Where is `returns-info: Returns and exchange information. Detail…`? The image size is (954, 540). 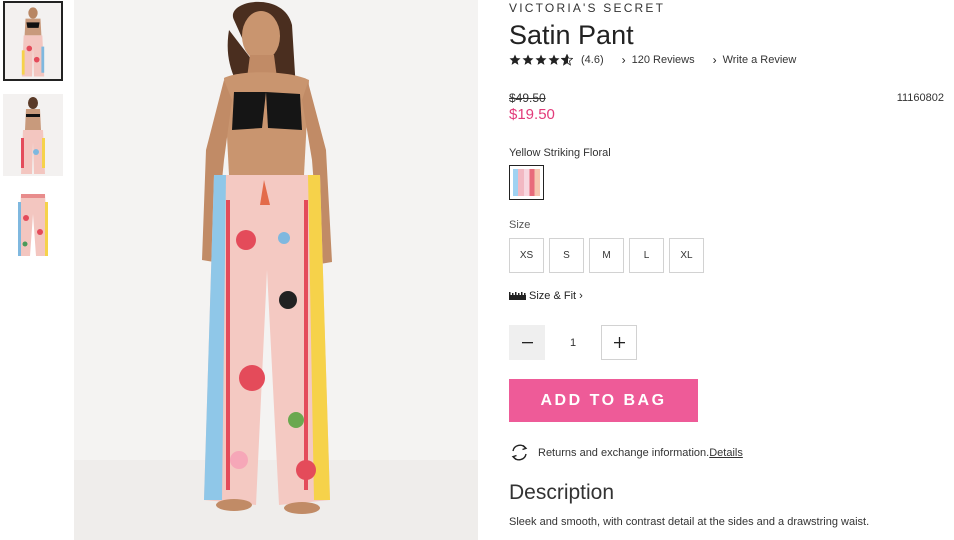 returns-info: Returns and exchange information. Detail… is located at coordinates (626, 452).